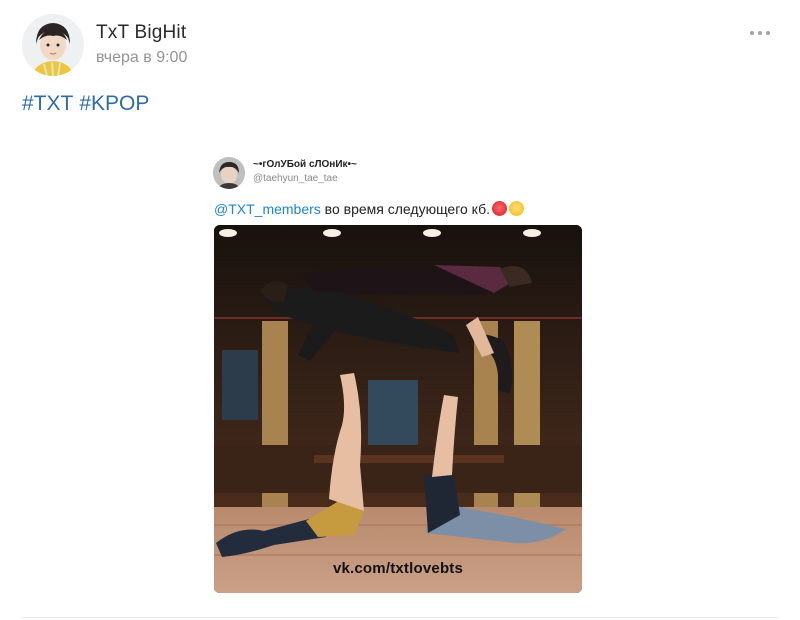  I want to click on post-timestamp: вчера в 9:00, so click(141, 58).